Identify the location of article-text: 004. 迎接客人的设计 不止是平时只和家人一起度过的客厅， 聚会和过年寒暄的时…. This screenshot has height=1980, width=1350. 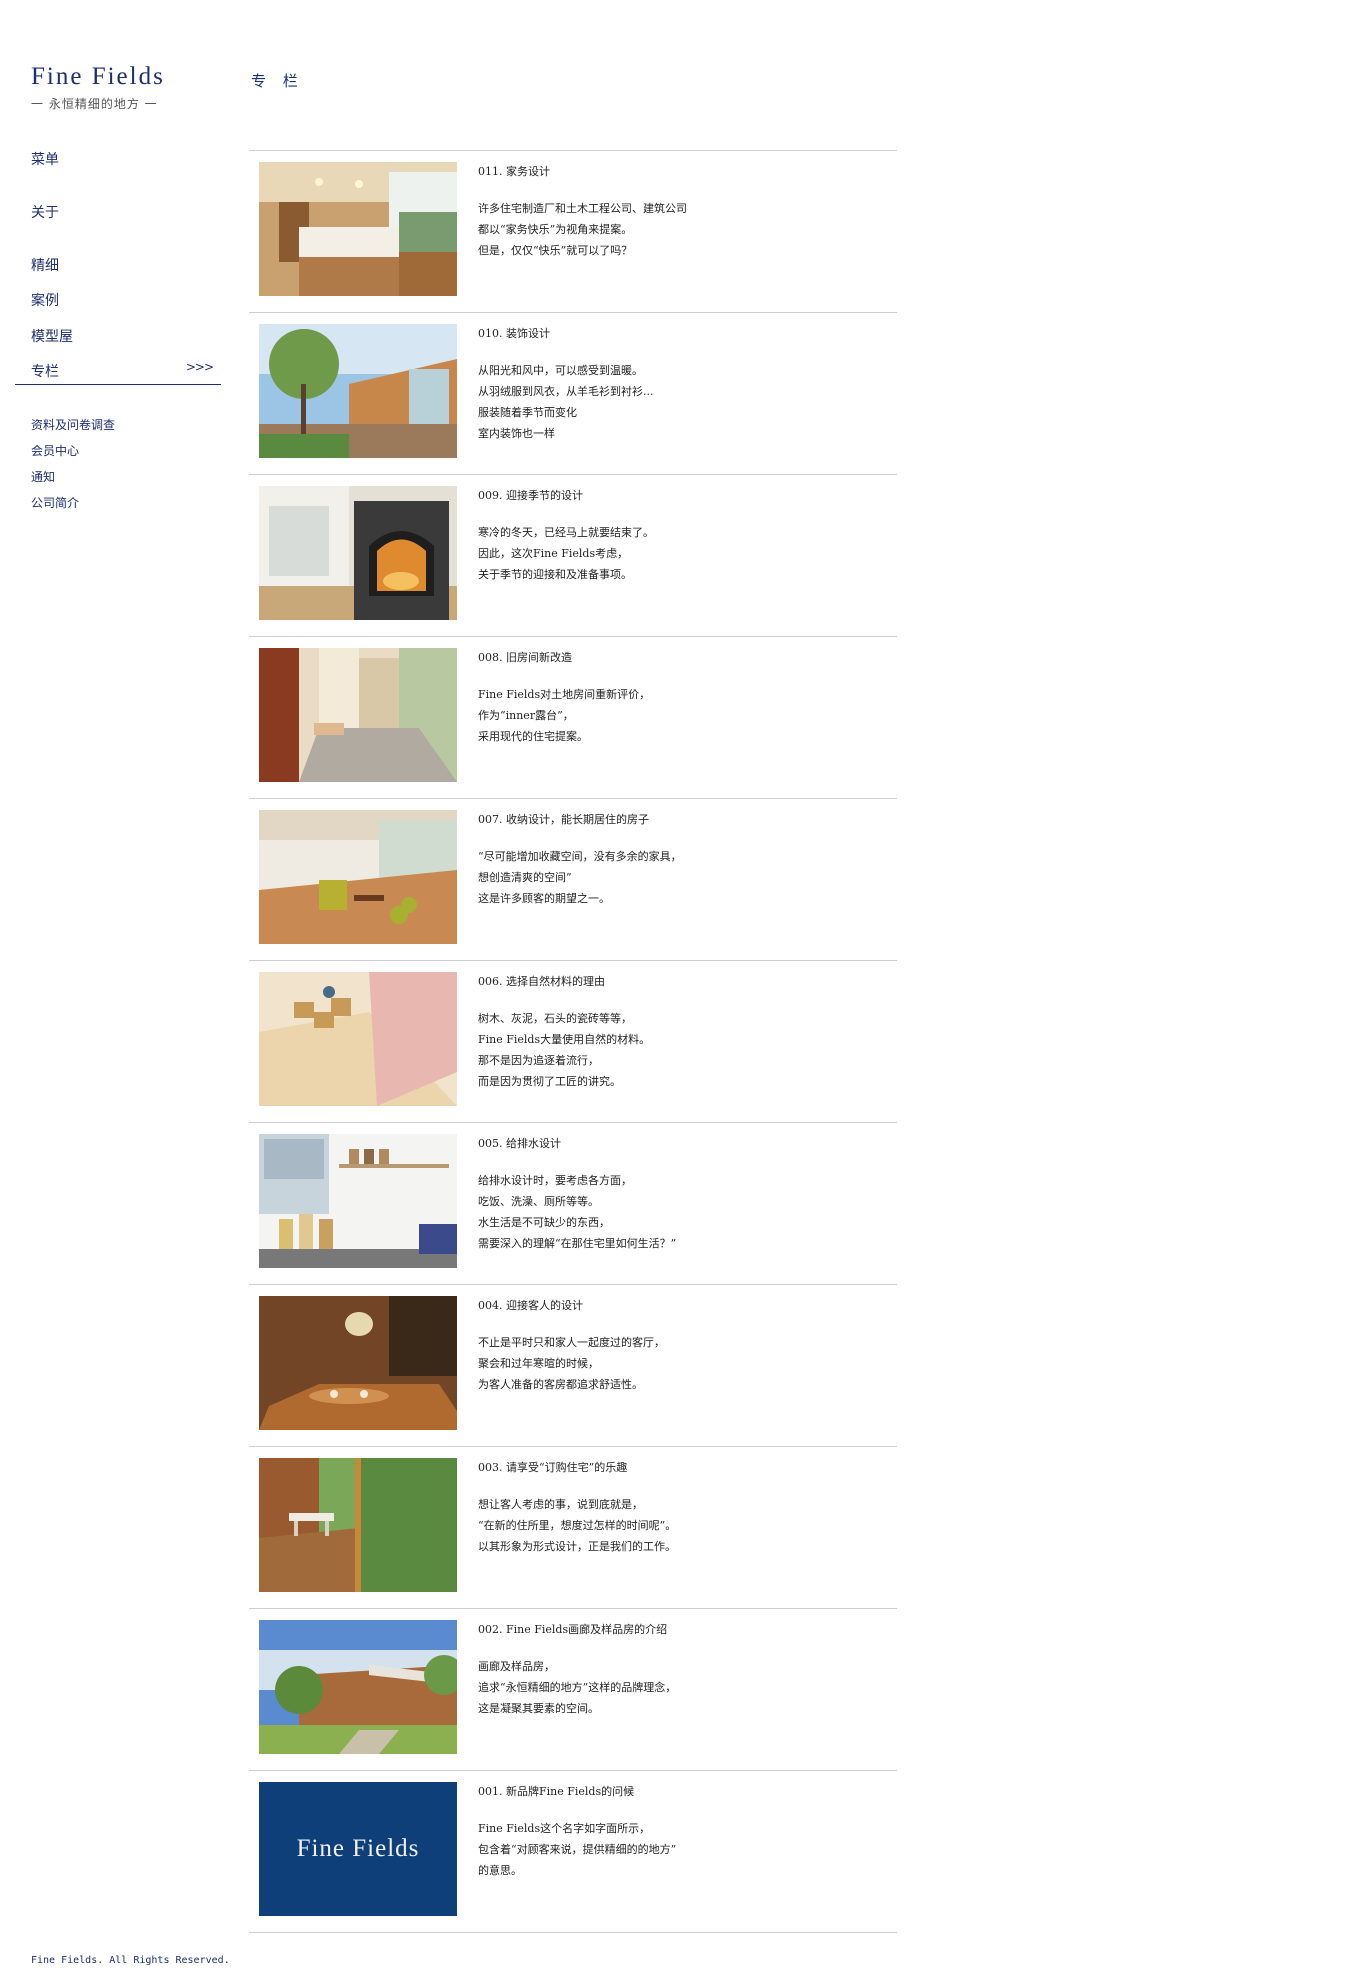
(678, 1346).